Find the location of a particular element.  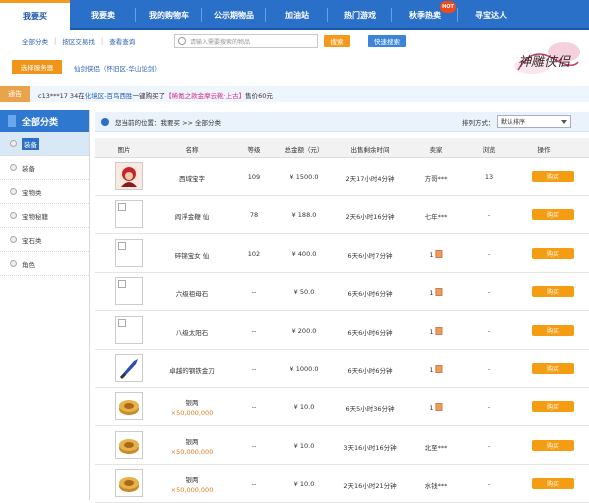

table-row: 银两 ×50,000,000 -- ¥ 10.0 2天16小时21分钟 水钱*** - 购买 is located at coordinates (342, 484).